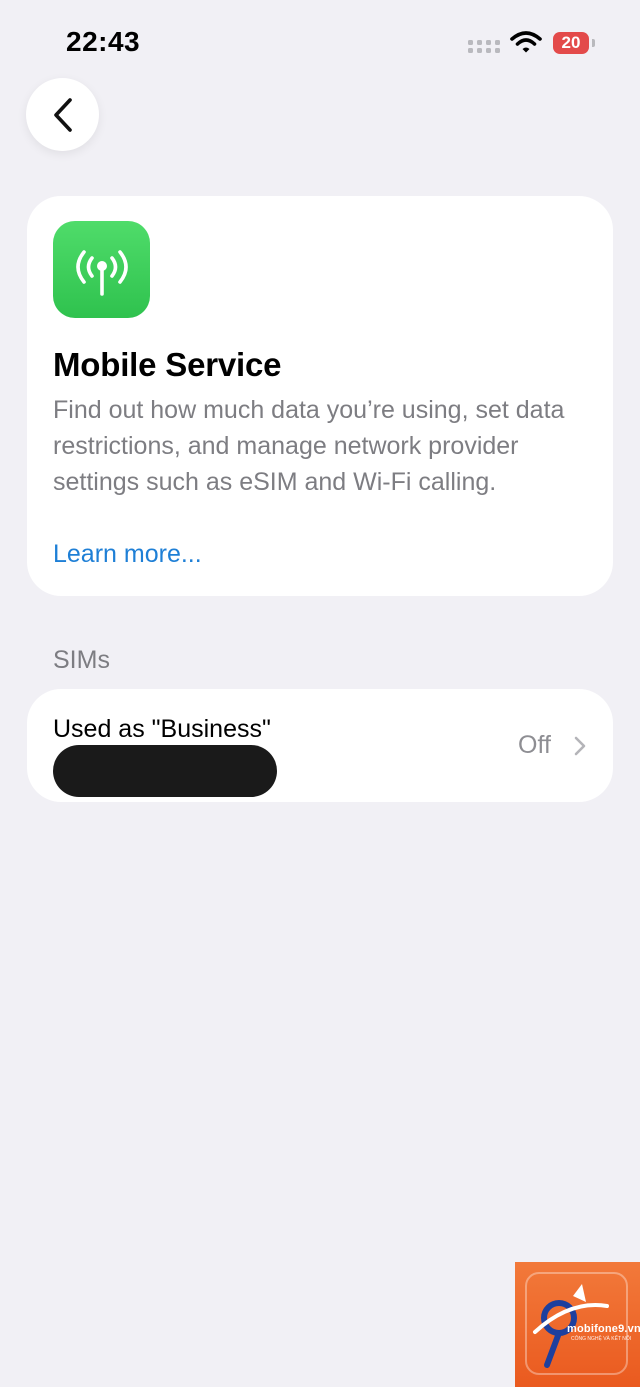 The image size is (640, 1387). What do you see at coordinates (320, 745) in the screenshot?
I see `sim-list-item: Used as "Business" Off` at bounding box center [320, 745].